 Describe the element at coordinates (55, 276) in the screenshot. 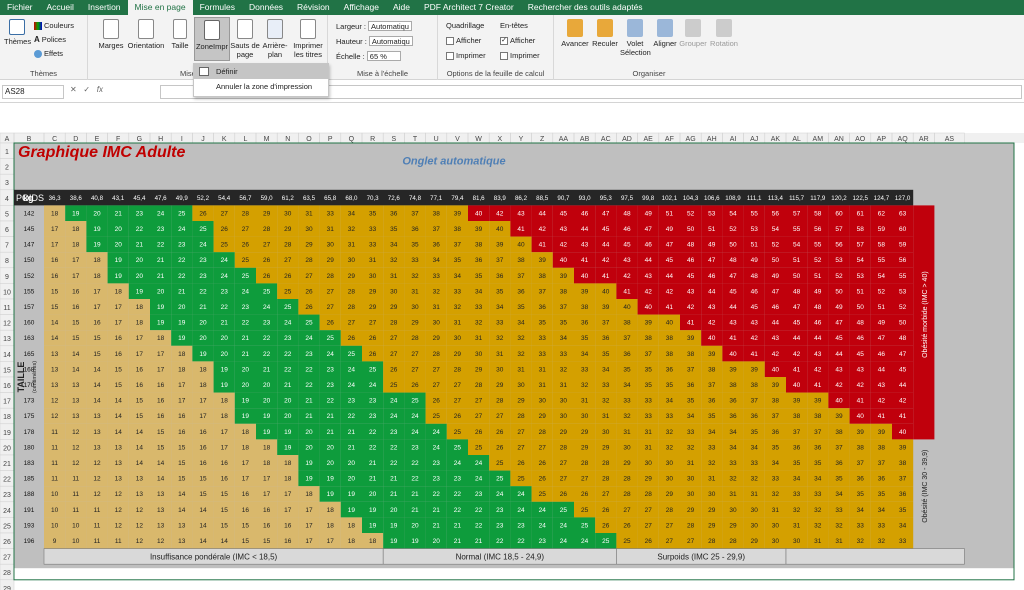

I see `bmi-value: 16` at that location.